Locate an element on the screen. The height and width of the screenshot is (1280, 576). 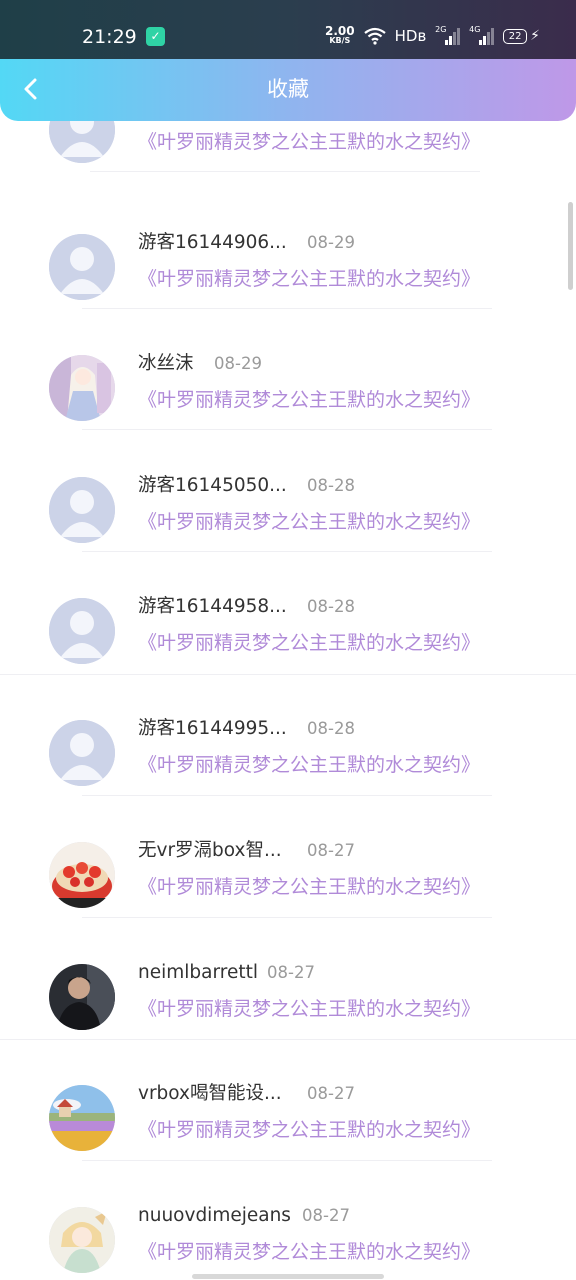
charging-icon: ⚡ is located at coordinates (535, 36).